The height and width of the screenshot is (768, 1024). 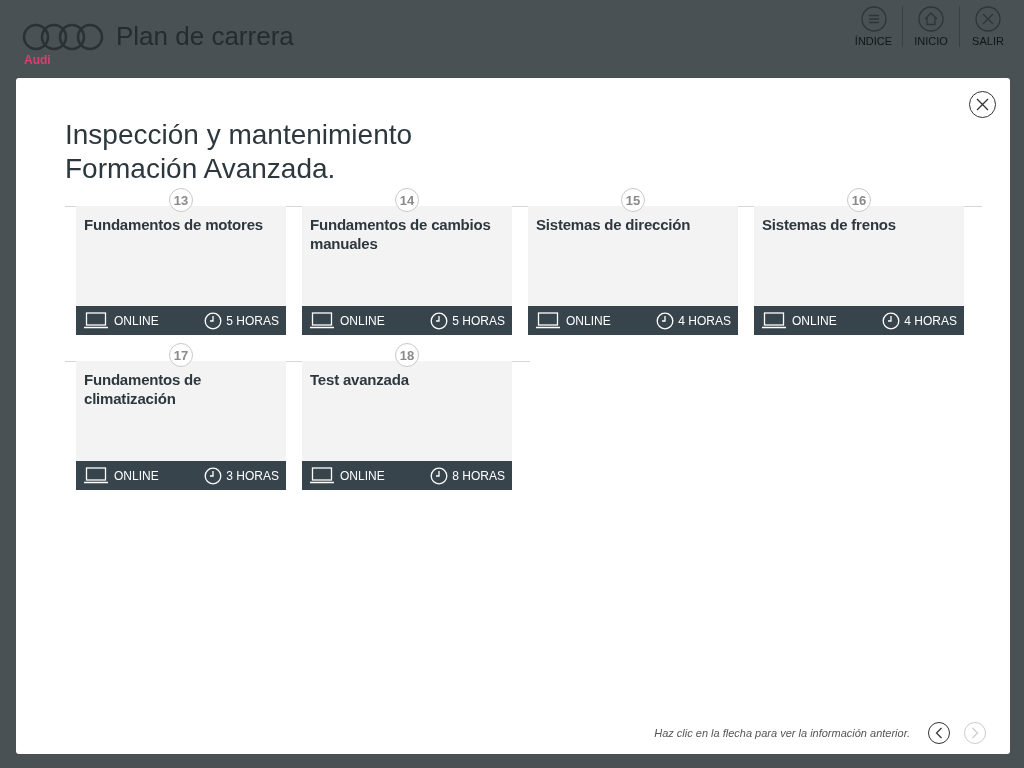 What do you see at coordinates (782, 733) in the screenshot?
I see `hint-text: Haz clic en la flecha para ver la información anterior.` at bounding box center [782, 733].